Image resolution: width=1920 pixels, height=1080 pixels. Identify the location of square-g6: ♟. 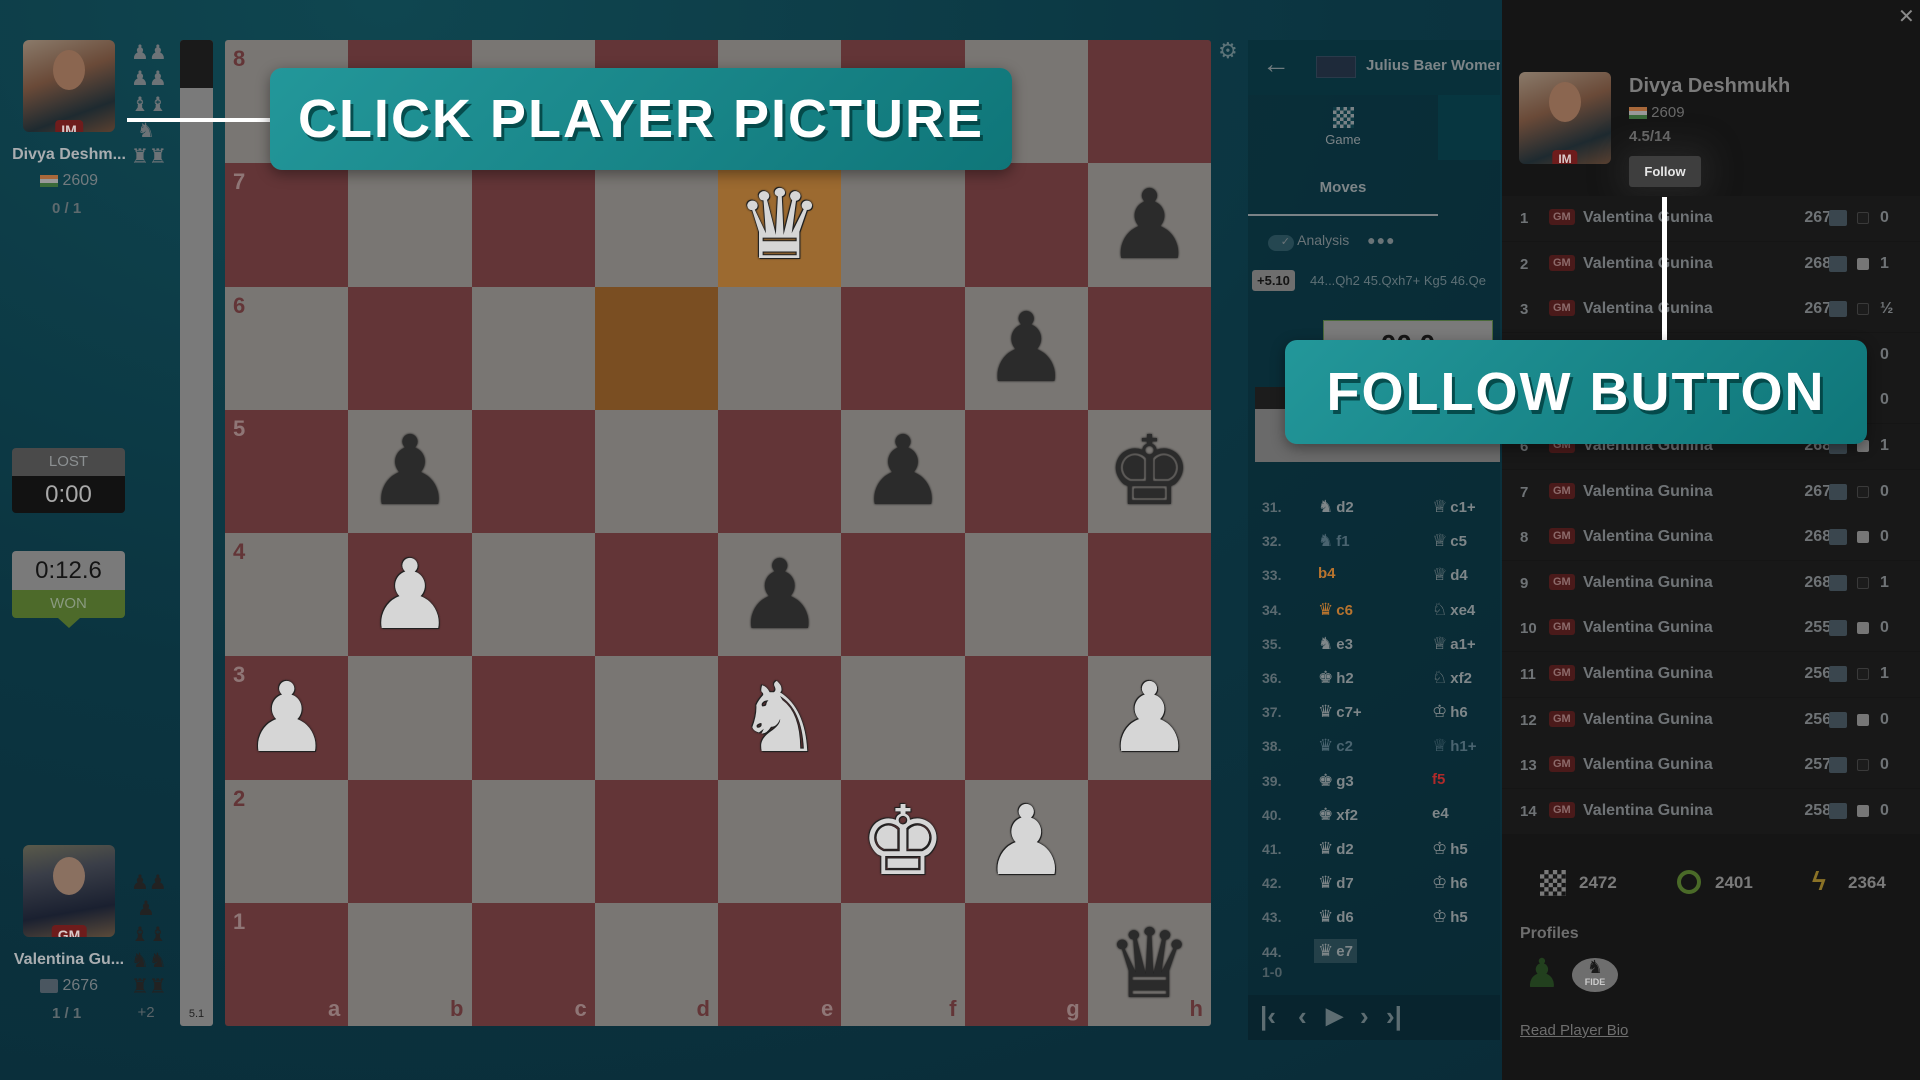
(1026, 348).